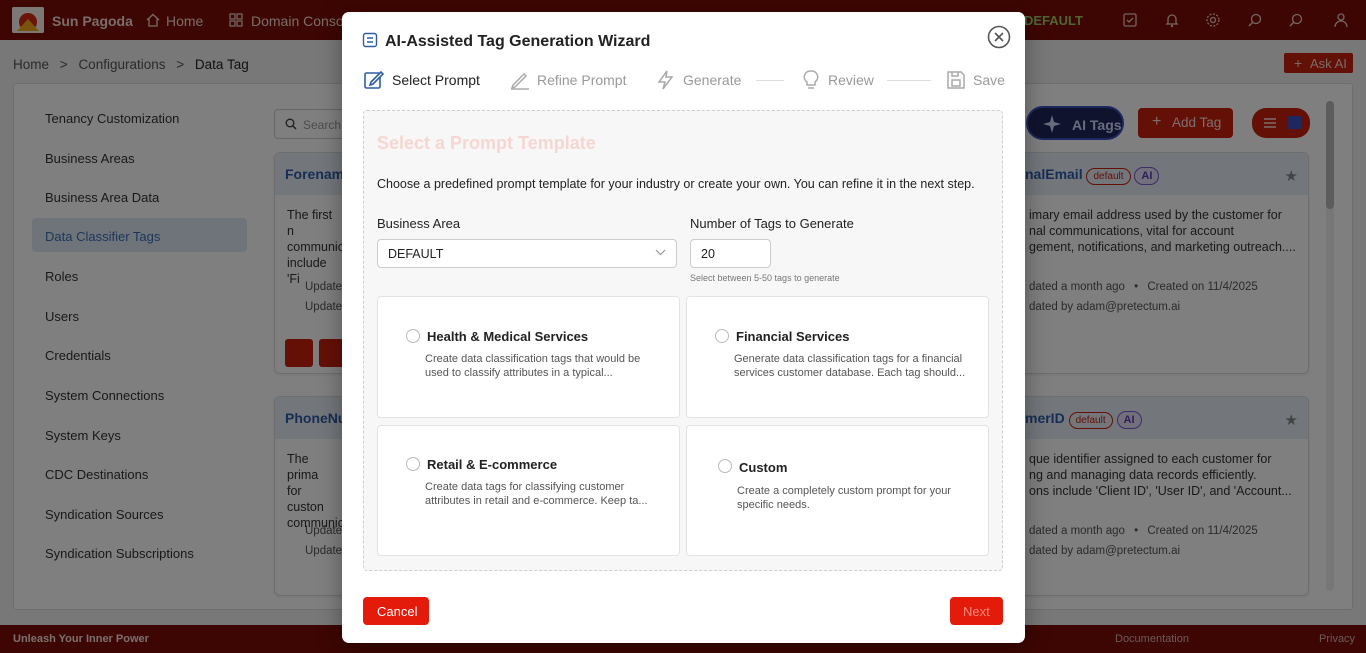  I want to click on template-title: Financial Services, so click(793, 336).